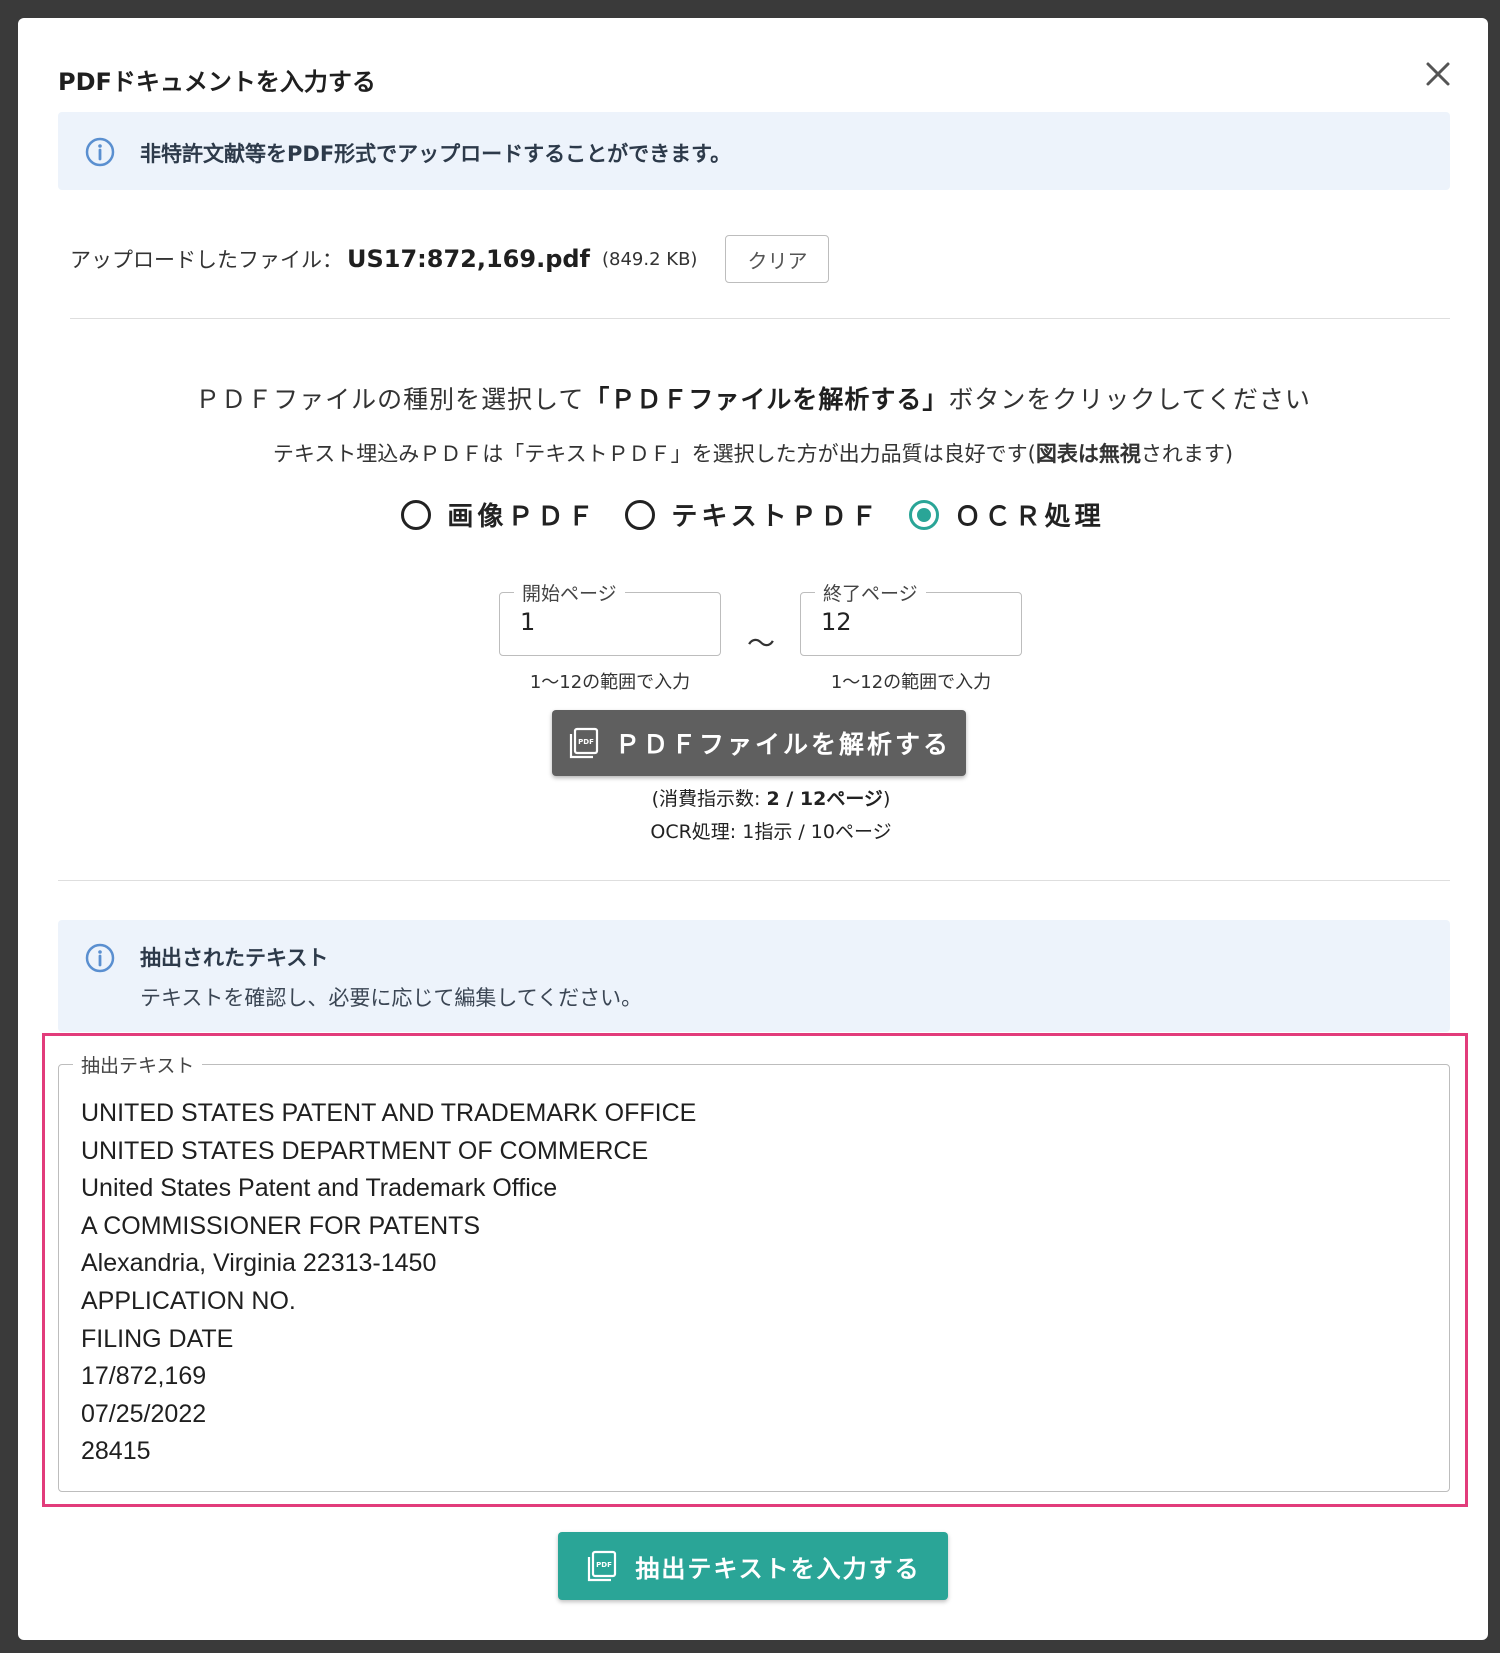 This screenshot has width=1500, height=1653. Describe the element at coordinates (754, 976) in the screenshot. I see `extracted-info-banner: 抽出されたテキスト テキストを確認し、必要に応じて編集してください。` at that location.